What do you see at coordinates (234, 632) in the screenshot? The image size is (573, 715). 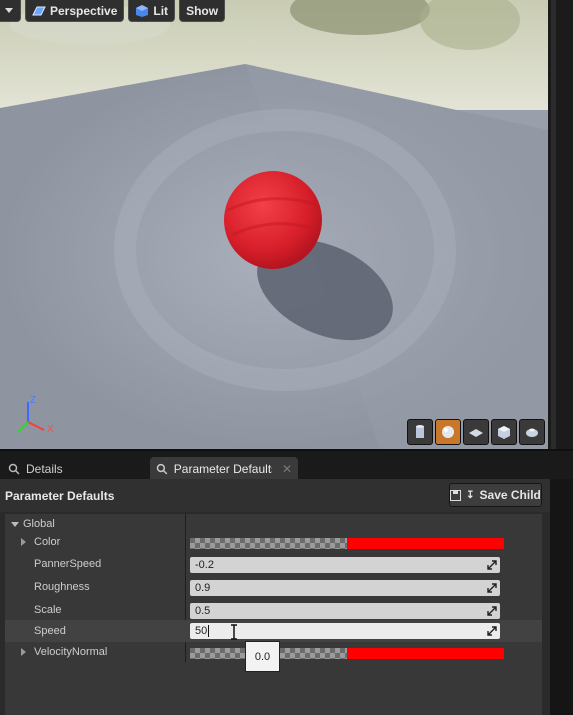 I see `text-cursor-icon` at bounding box center [234, 632].